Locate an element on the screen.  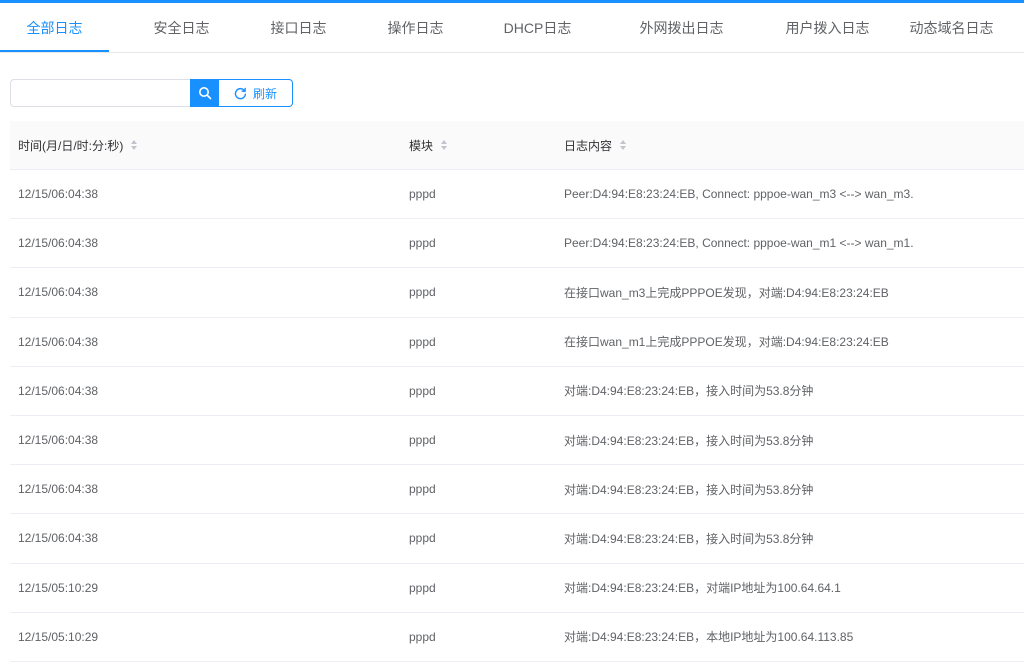
tab-security-logs: 安全日志 is located at coordinates (181, 27).